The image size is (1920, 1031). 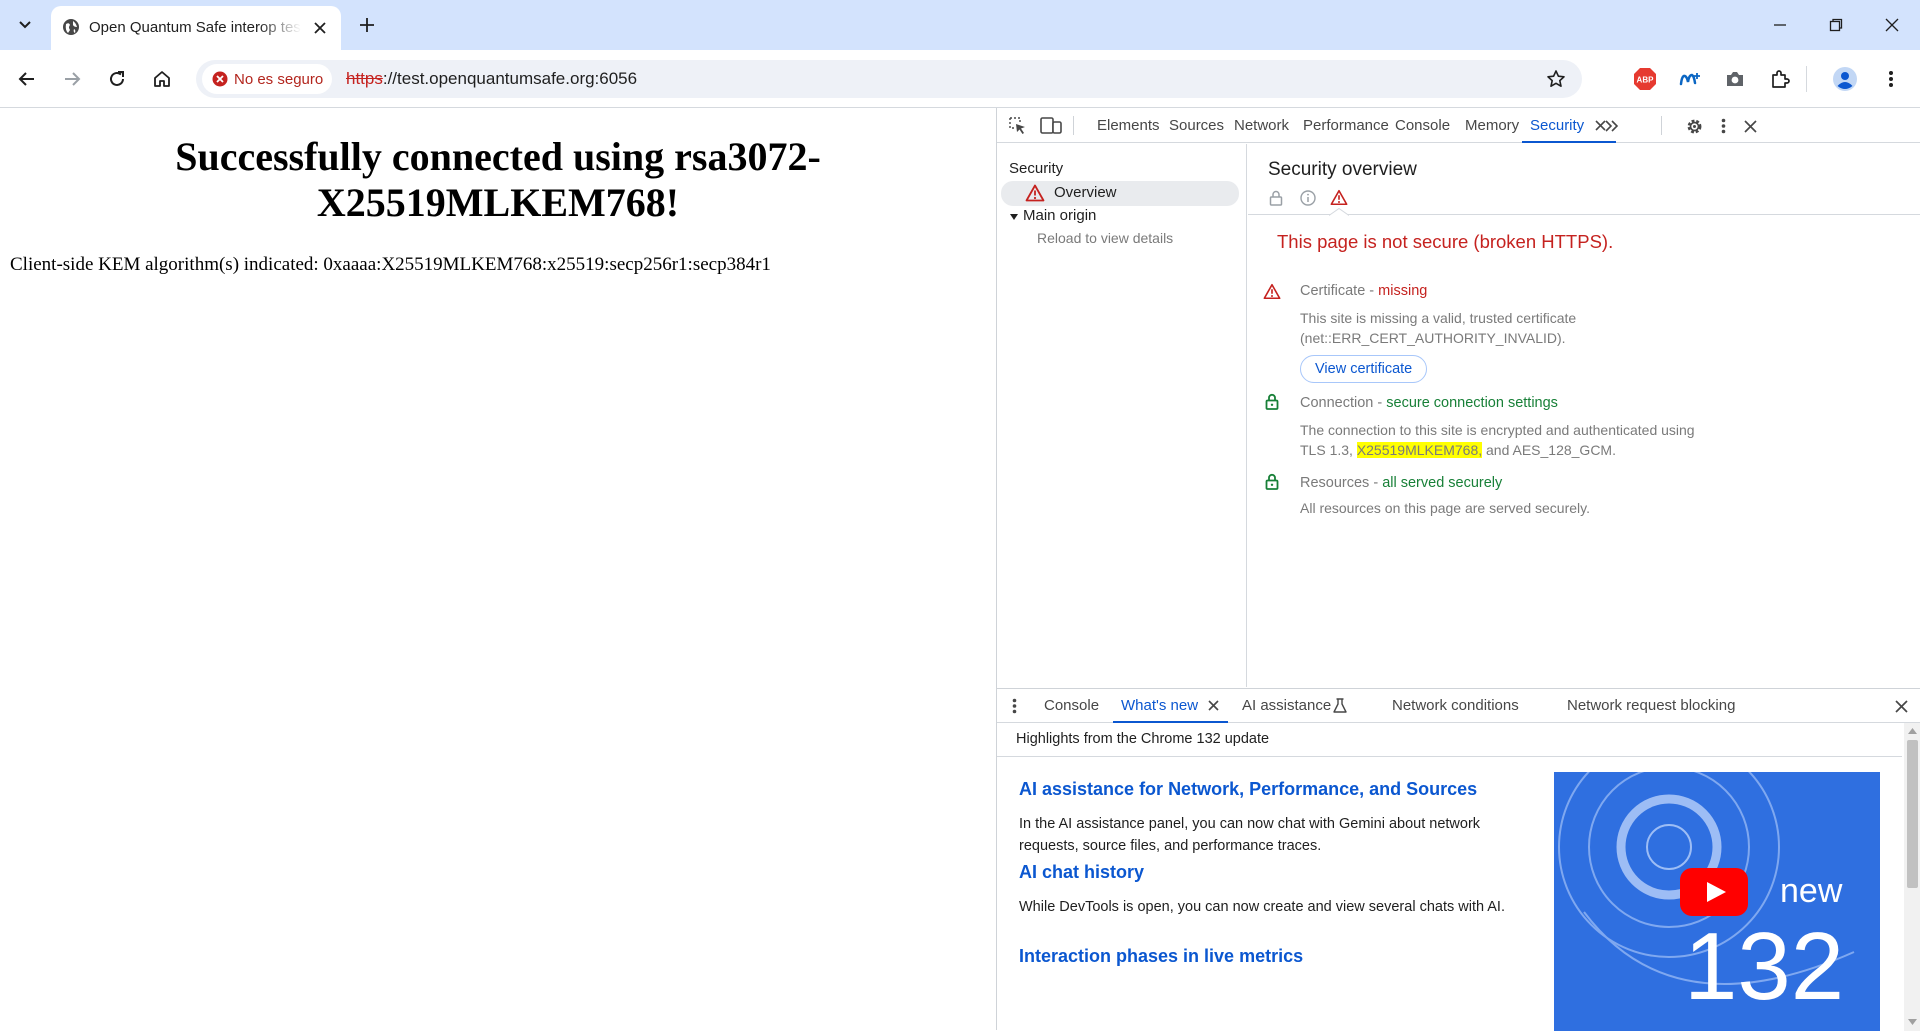 I want to click on chevron-down-icon, so click(x=25, y=25).